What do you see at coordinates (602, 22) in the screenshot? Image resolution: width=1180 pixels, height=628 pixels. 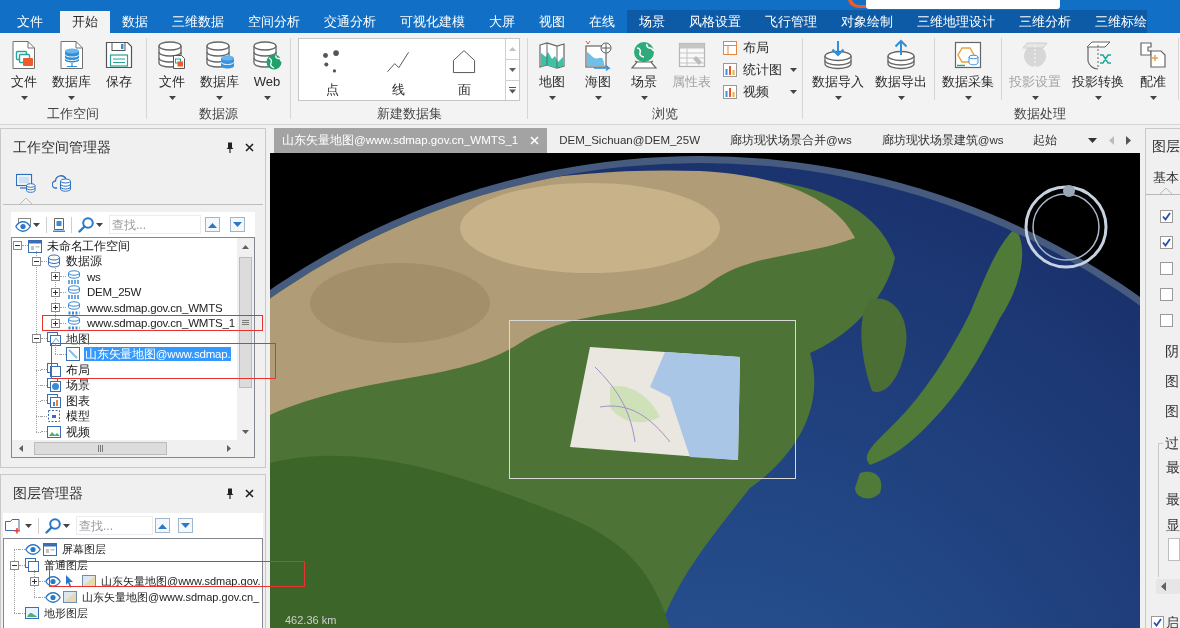 I see `ribbon-tab: 在线` at bounding box center [602, 22].